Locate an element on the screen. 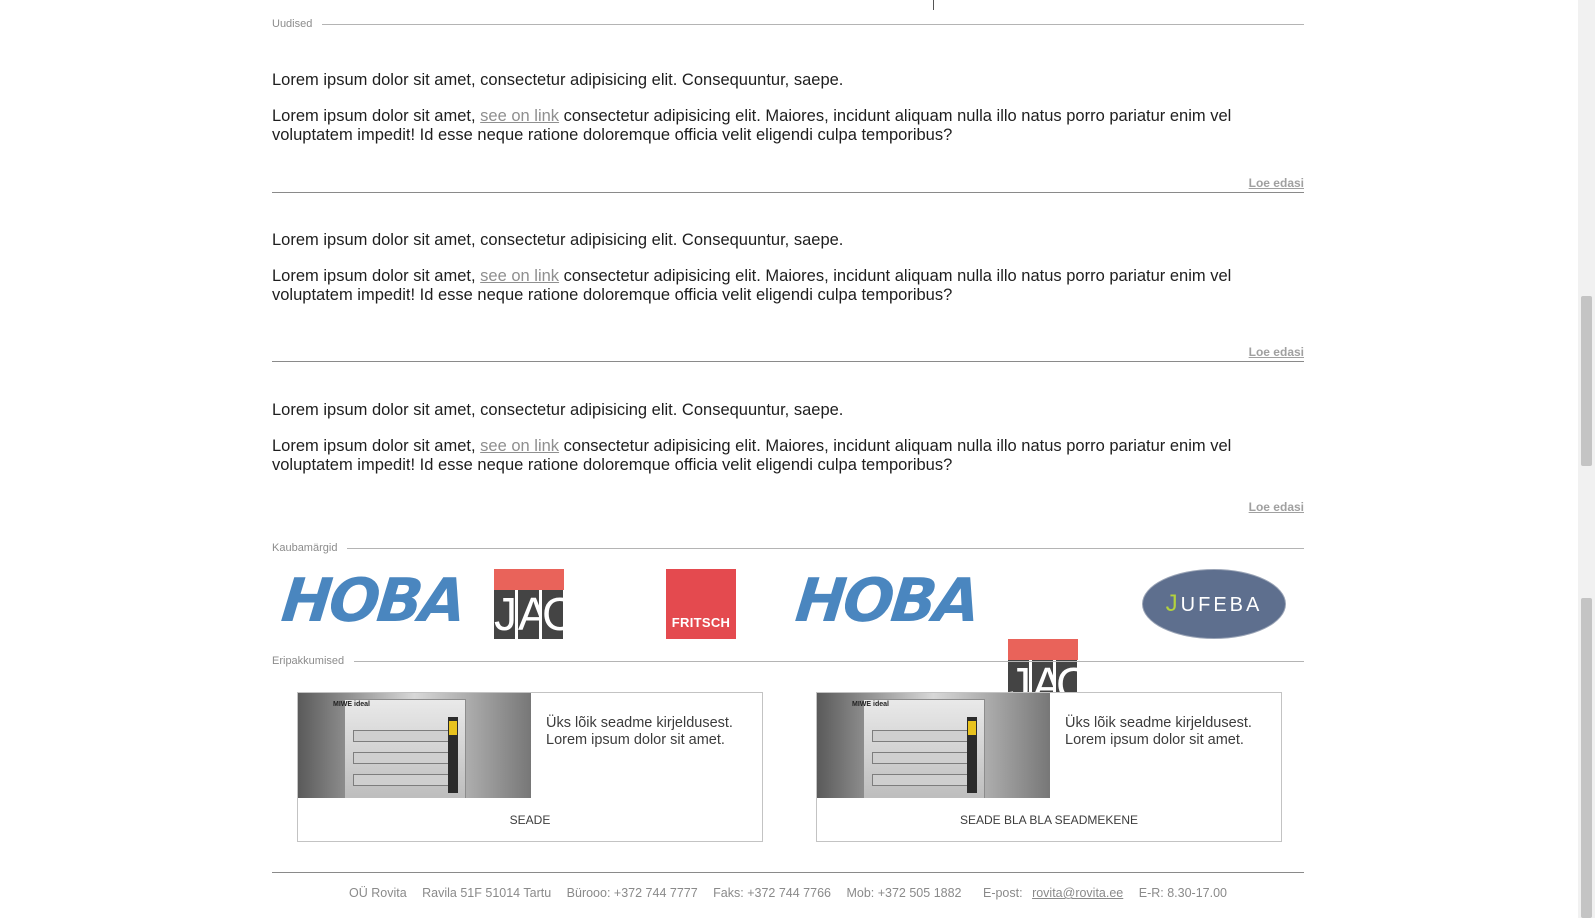  brands-section-label: Kaubamärgid is located at coordinates (310, 548).